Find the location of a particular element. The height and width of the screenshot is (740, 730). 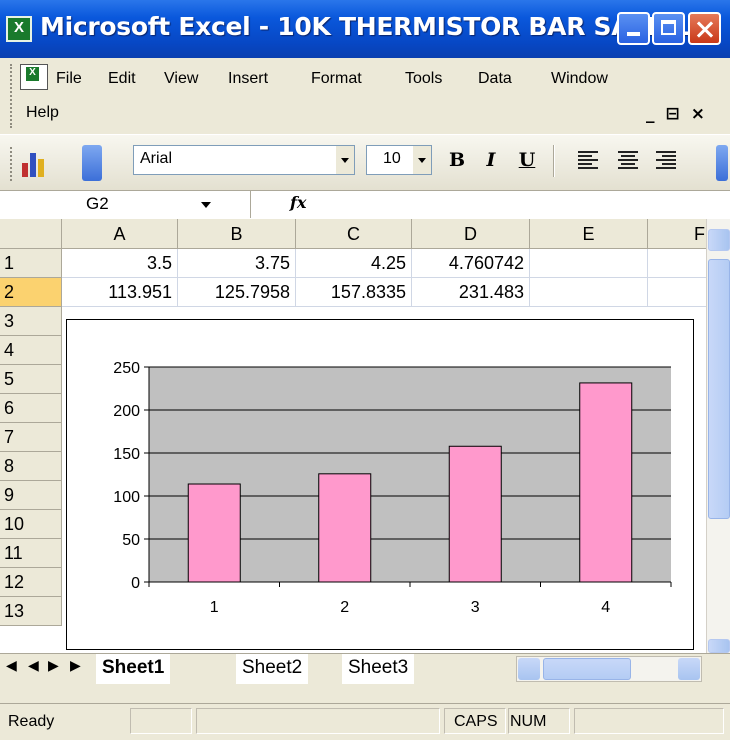

toolbar-grip is located at coordinates (12, 164).